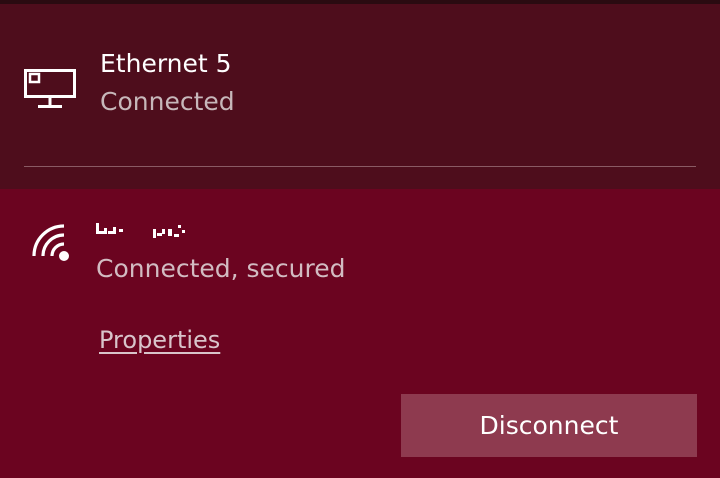 The height and width of the screenshot is (478, 720). What do you see at coordinates (51, 243) in the screenshot?
I see `wifi-icon` at bounding box center [51, 243].